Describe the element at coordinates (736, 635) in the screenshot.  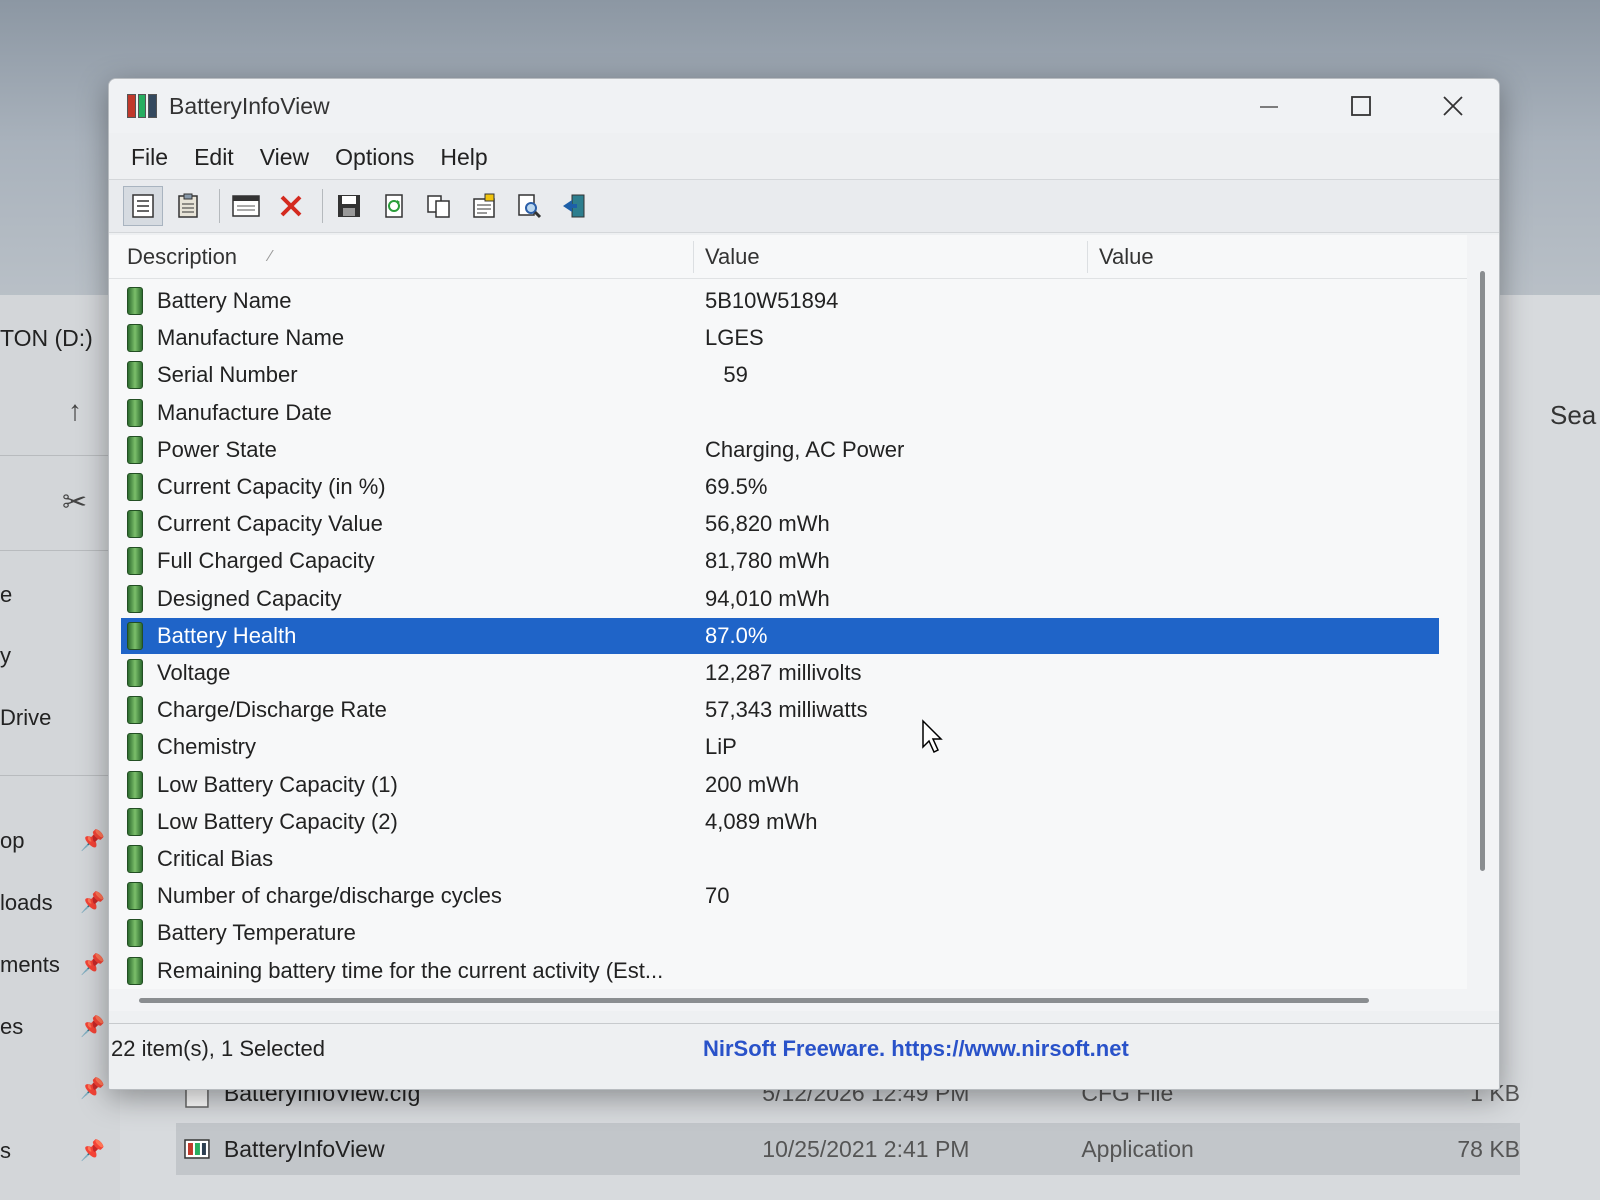
I see `row-value: 87.0%` at that location.